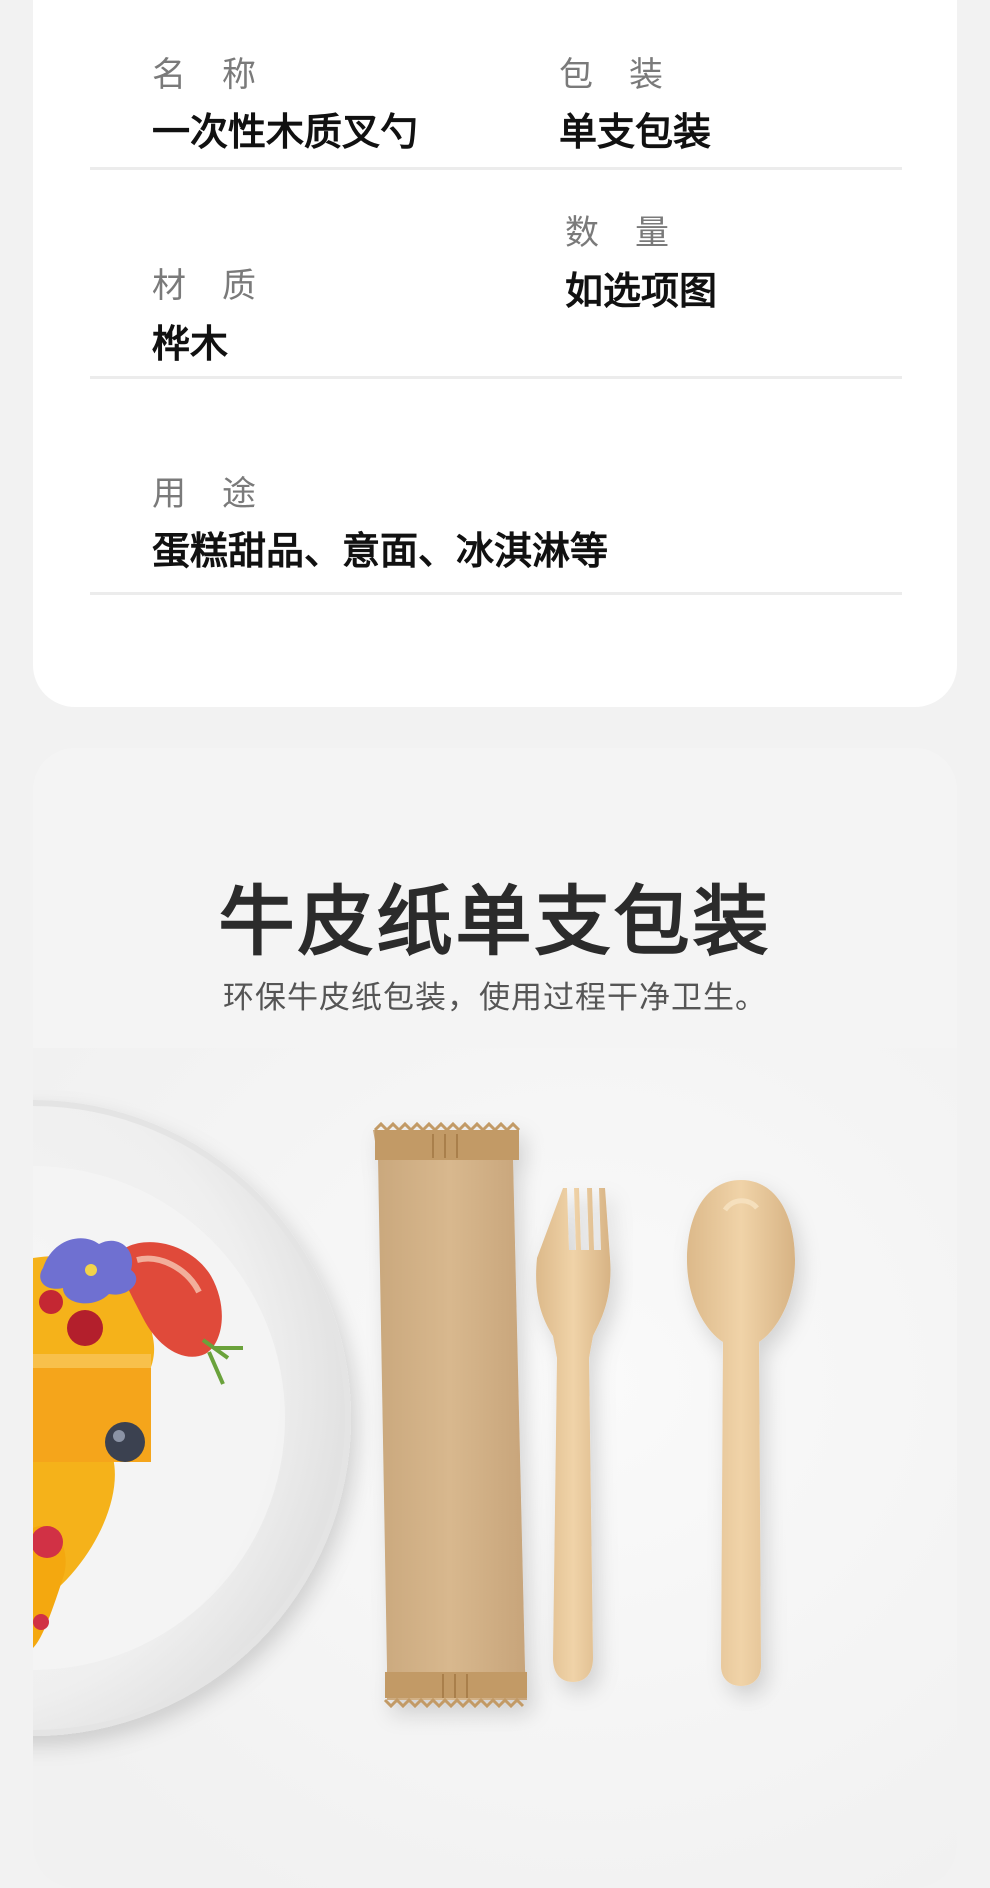 The height and width of the screenshot is (1888, 990). What do you see at coordinates (496, 85) in the screenshot?
I see `spec-row-name-packaging: 名称 一次性木质叉勺 包装 单支包装` at bounding box center [496, 85].